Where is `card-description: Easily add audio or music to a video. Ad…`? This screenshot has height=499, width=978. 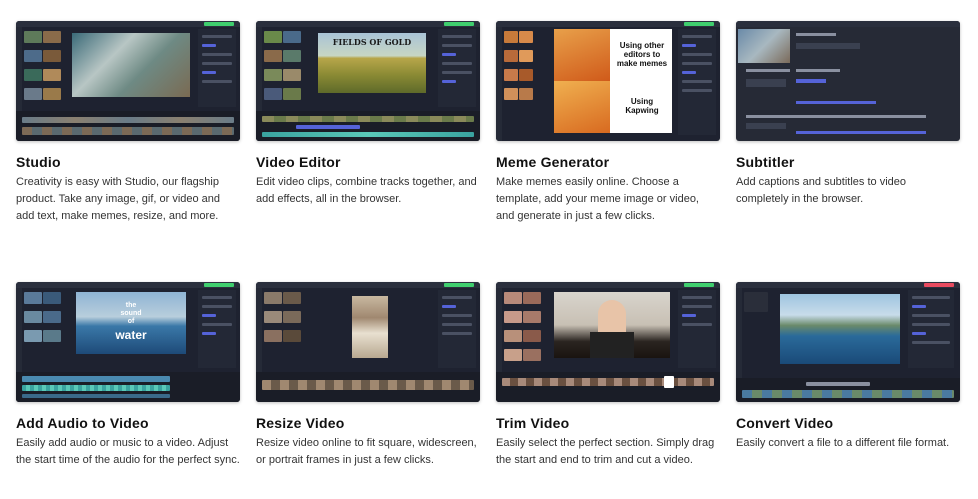 card-description: Easily add audio or music to a video. Ad… is located at coordinates (128, 451).